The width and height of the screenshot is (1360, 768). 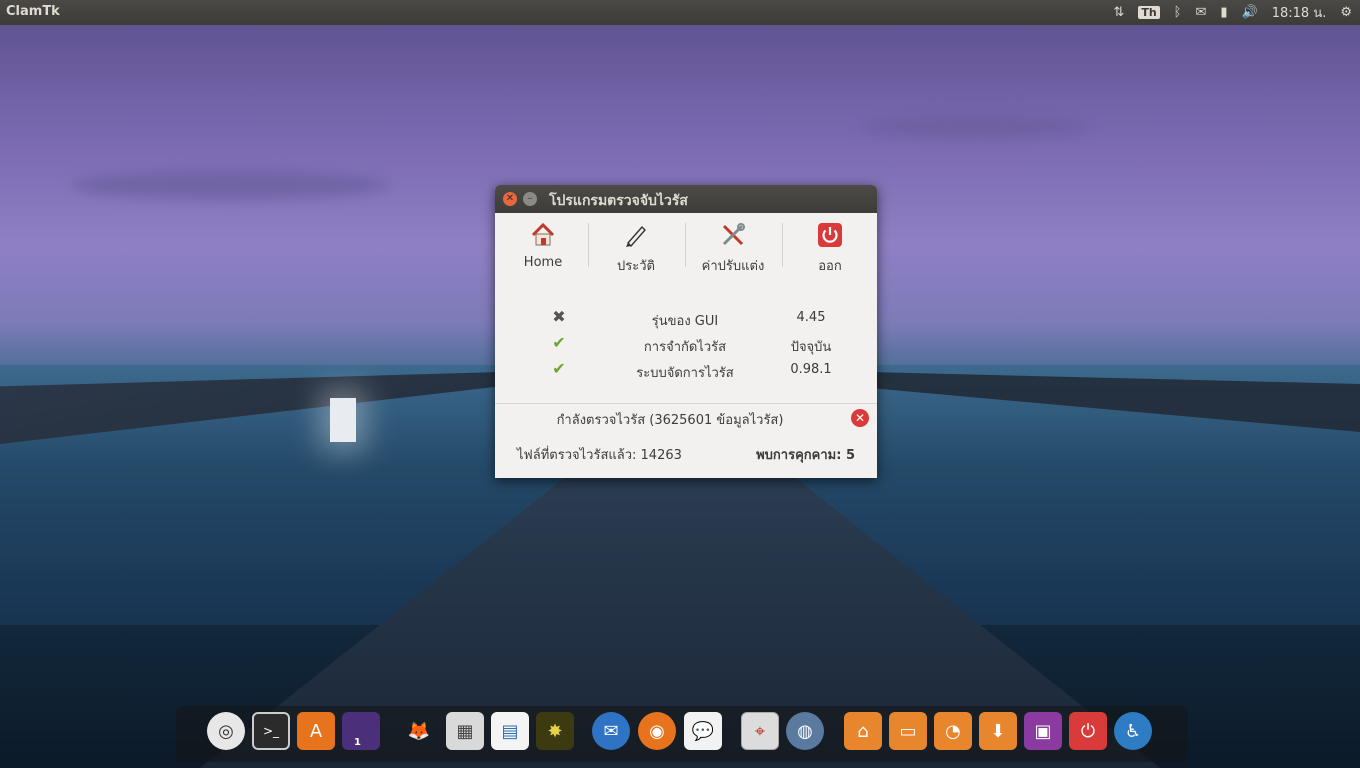 I want to click on home-label: Home, so click(x=543, y=262).